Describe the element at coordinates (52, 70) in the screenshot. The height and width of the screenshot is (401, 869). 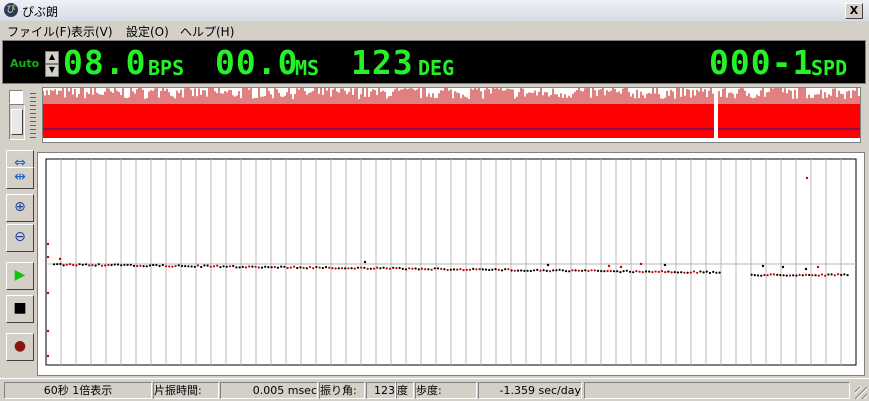
I see `spin-down-icon: ▼` at that location.